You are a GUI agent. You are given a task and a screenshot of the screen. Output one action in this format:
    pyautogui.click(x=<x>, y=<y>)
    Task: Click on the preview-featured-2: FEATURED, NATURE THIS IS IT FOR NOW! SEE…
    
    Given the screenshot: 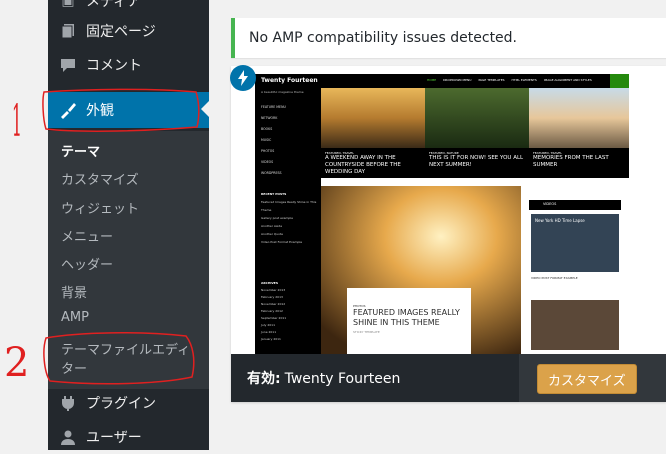 What is the action you would take?
    pyautogui.click(x=477, y=160)
    